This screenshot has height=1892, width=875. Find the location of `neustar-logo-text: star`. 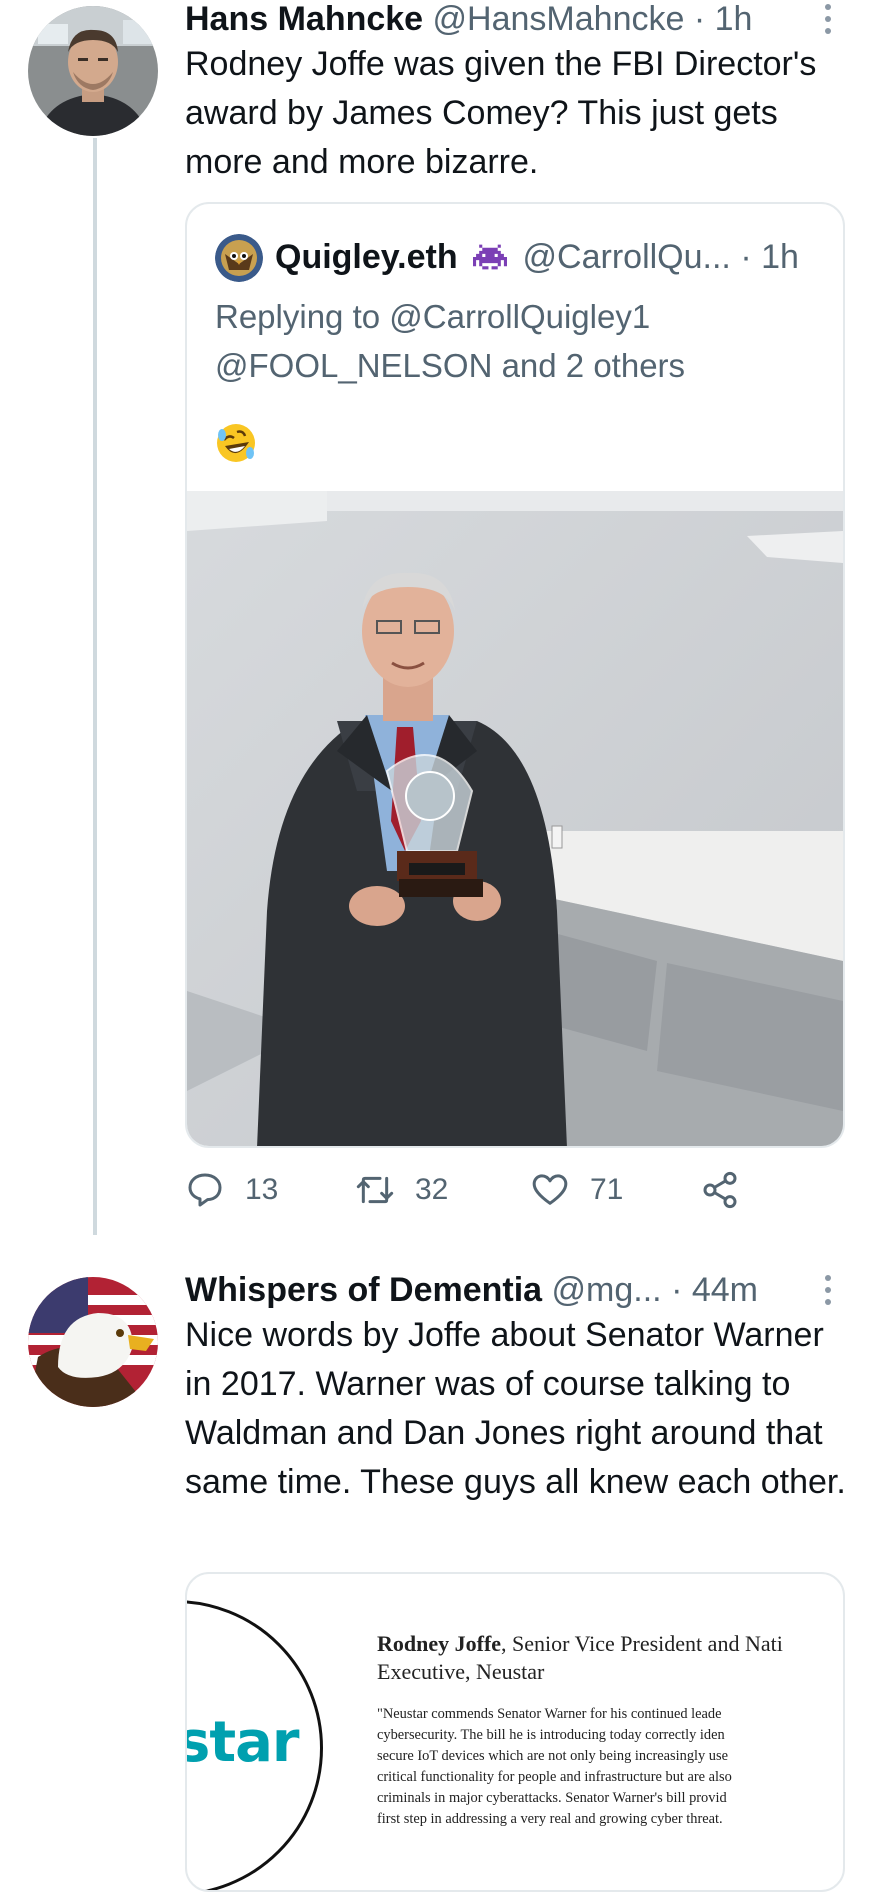

neustar-logo-text: star is located at coordinates (242, 1742).